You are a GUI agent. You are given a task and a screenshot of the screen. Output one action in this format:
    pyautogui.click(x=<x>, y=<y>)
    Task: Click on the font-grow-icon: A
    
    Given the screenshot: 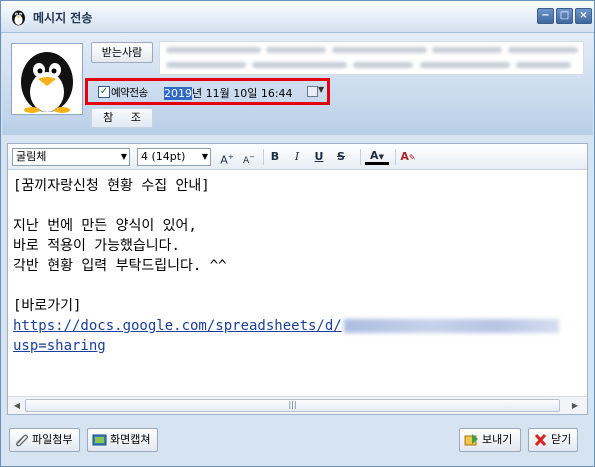 What is the action you would take?
    pyautogui.click(x=224, y=160)
    